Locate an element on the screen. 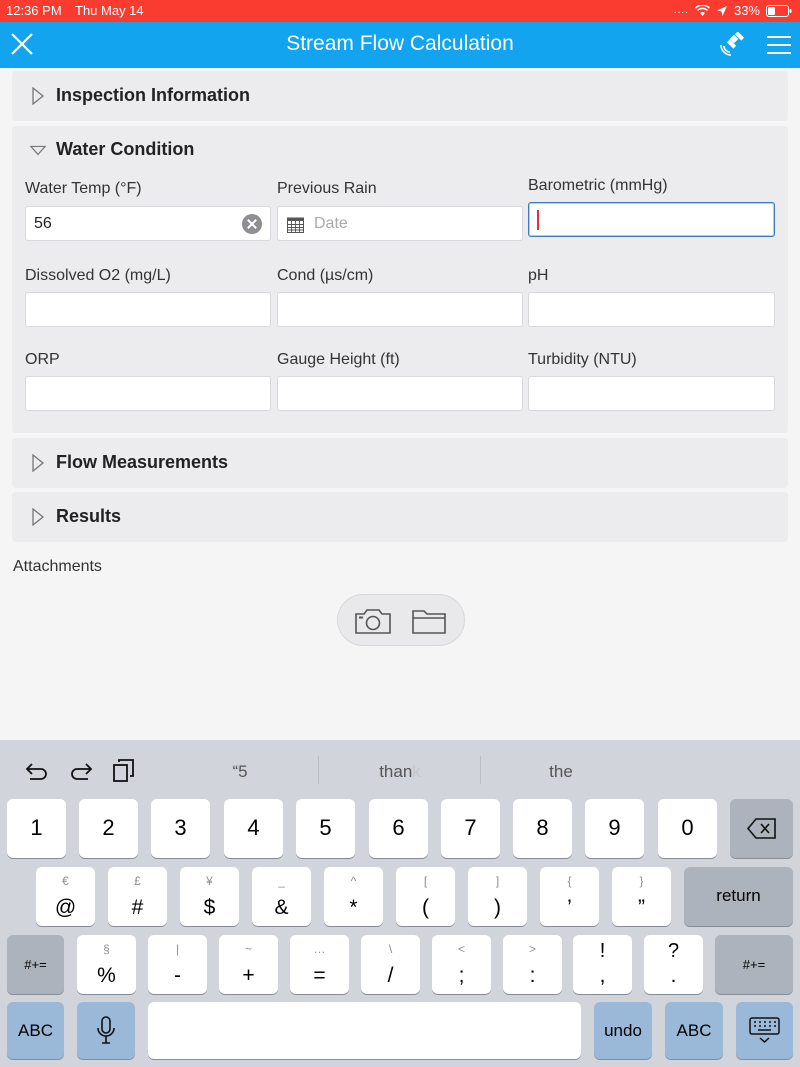 This screenshot has width=800, height=1067. orp-field is located at coordinates (148, 393).